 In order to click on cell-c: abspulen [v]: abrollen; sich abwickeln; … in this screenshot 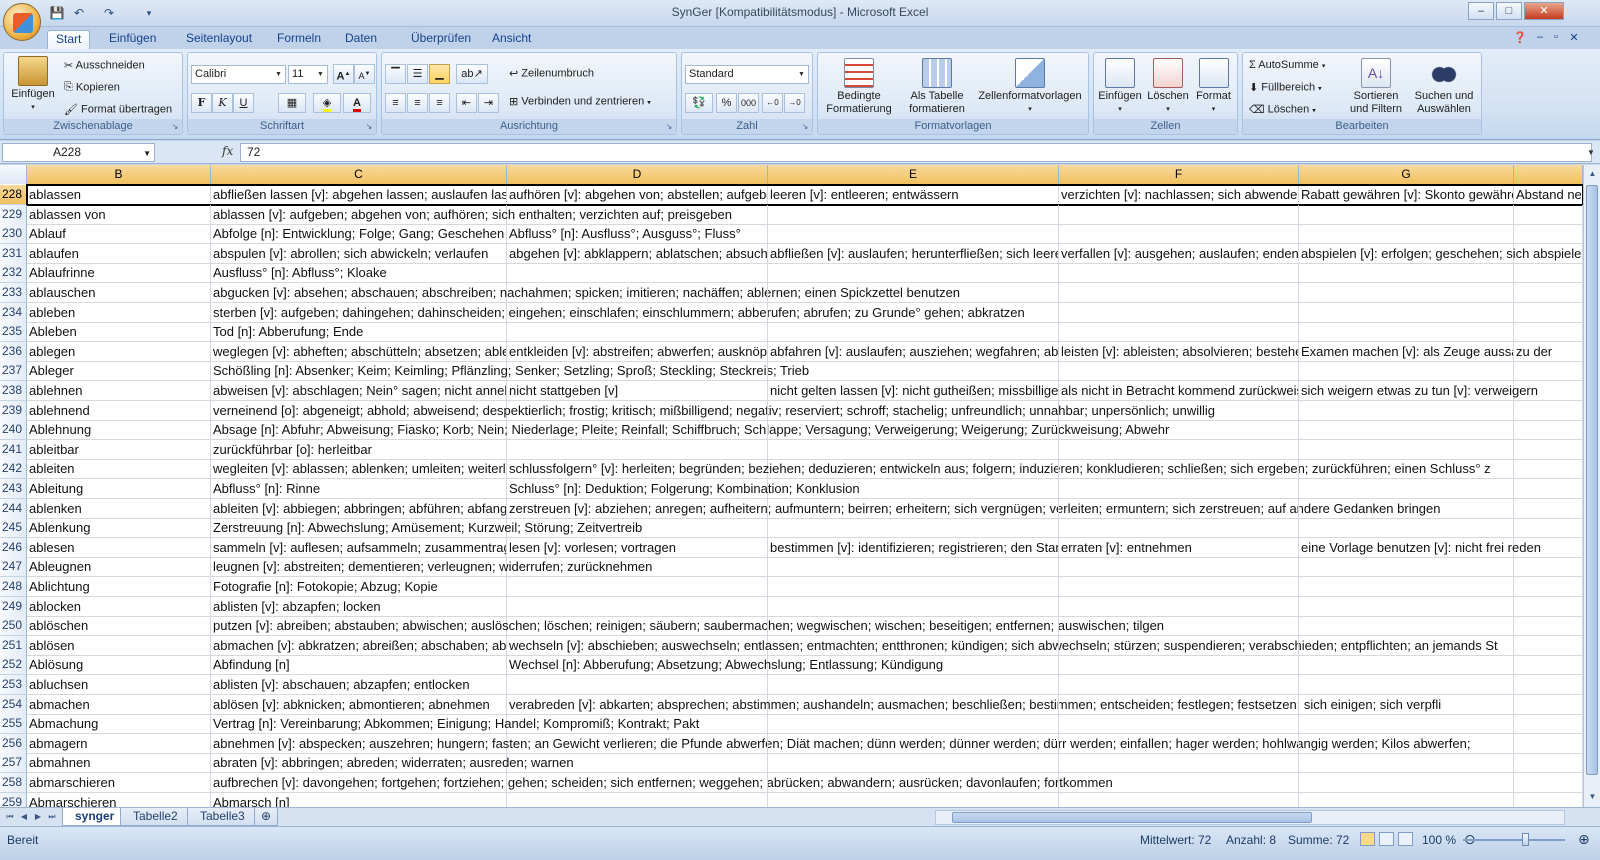, I will do `click(359, 253)`.